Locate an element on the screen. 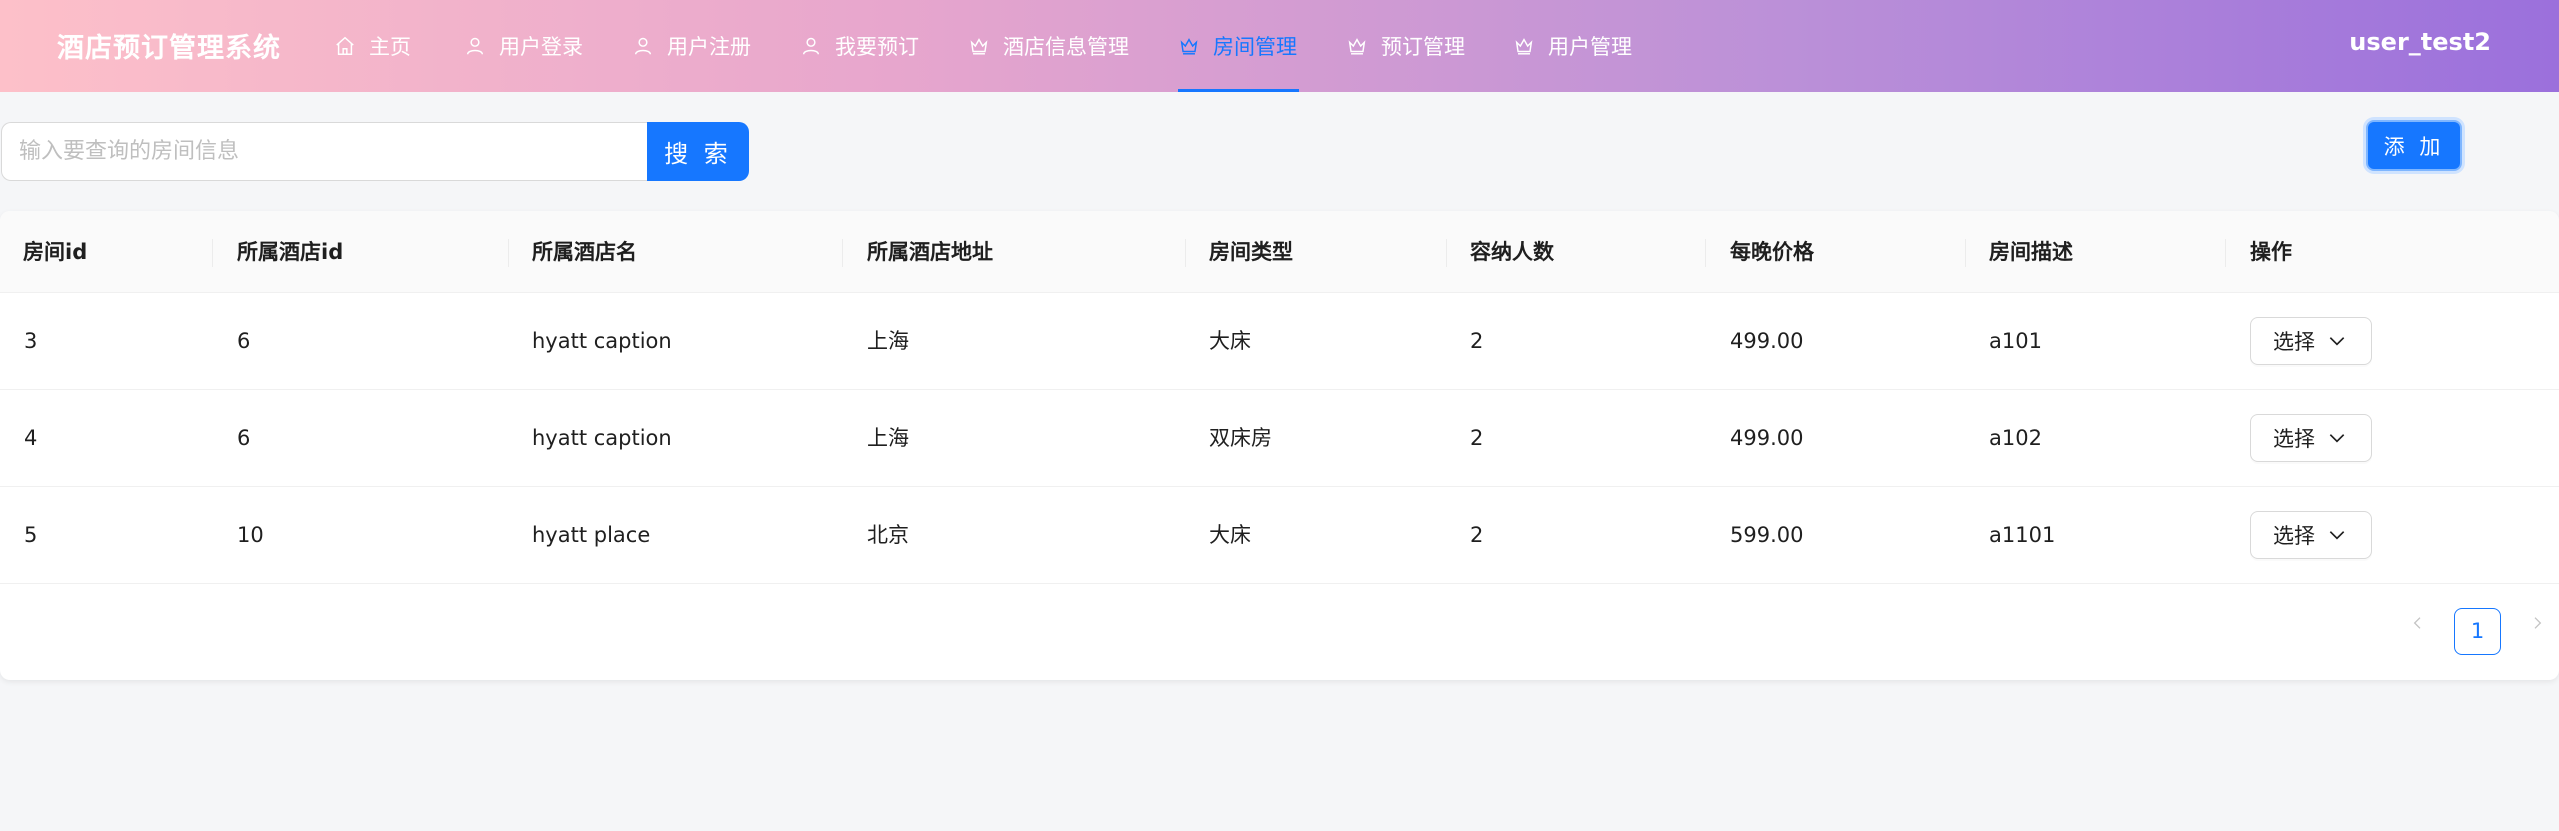 Image resolution: width=2559 pixels, height=831 pixels. column-header: 容纳人数 is located at coordinates (1512, 252).